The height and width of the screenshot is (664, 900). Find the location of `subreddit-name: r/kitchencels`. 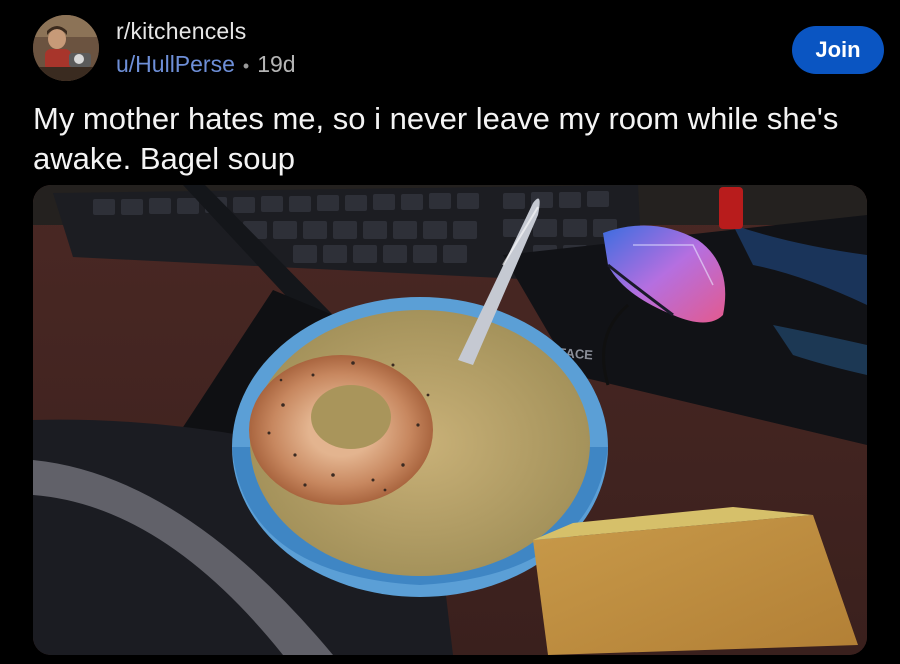

subreddit-name: r/kitchencels is located at coordinates (181, 31).